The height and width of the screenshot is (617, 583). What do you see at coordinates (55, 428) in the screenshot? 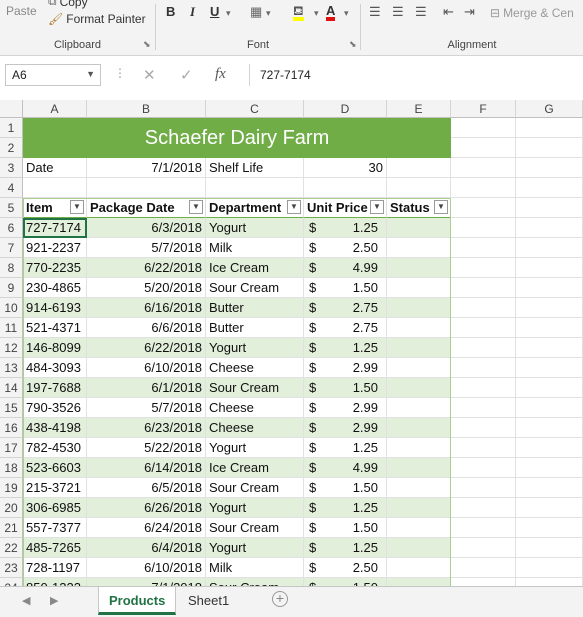
I see `item-cell: 438-4198` at bounding box center [55, 428].